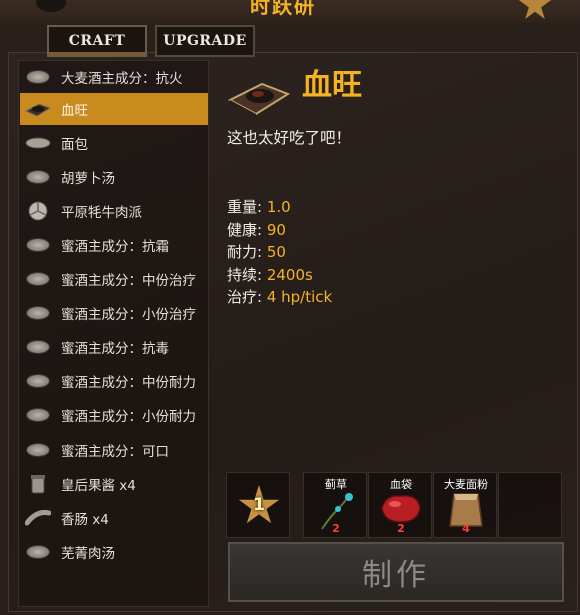 Image resolution: width=580 pixels, height=615 pixels. Describe the element at coordinates (101, 213) in the screenshot. I see `recipe-label: 平原牦牛肉派` at that location.